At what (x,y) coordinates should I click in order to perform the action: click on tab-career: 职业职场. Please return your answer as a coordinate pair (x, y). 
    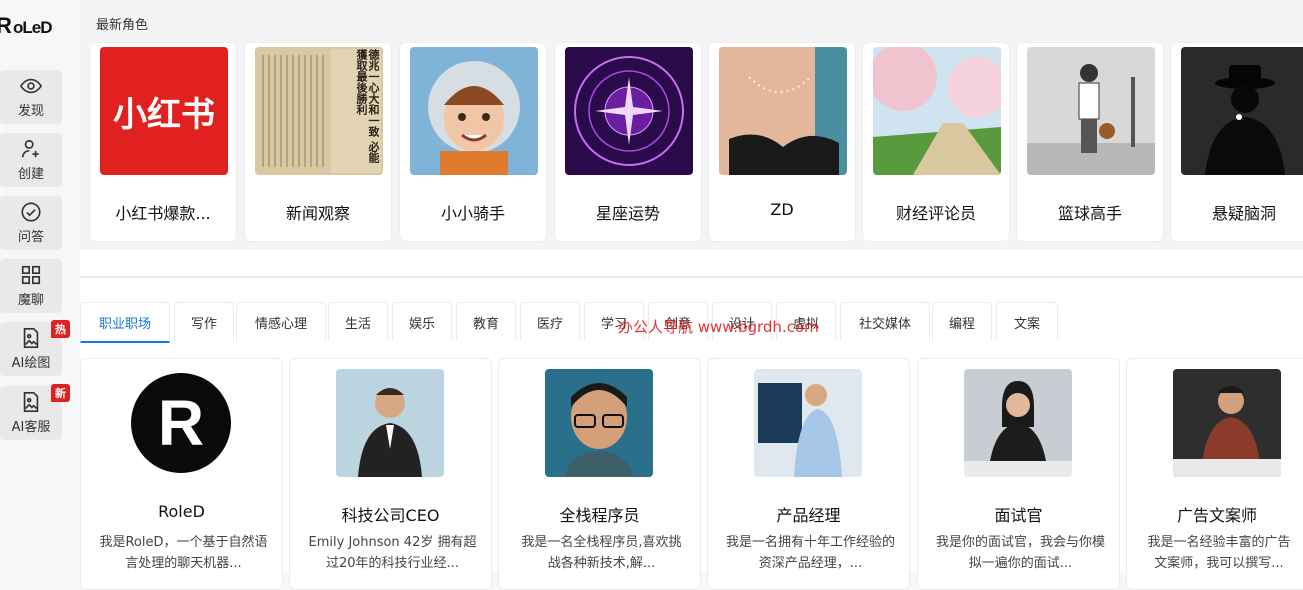
    Looking at the image, I should click on (125, 322).